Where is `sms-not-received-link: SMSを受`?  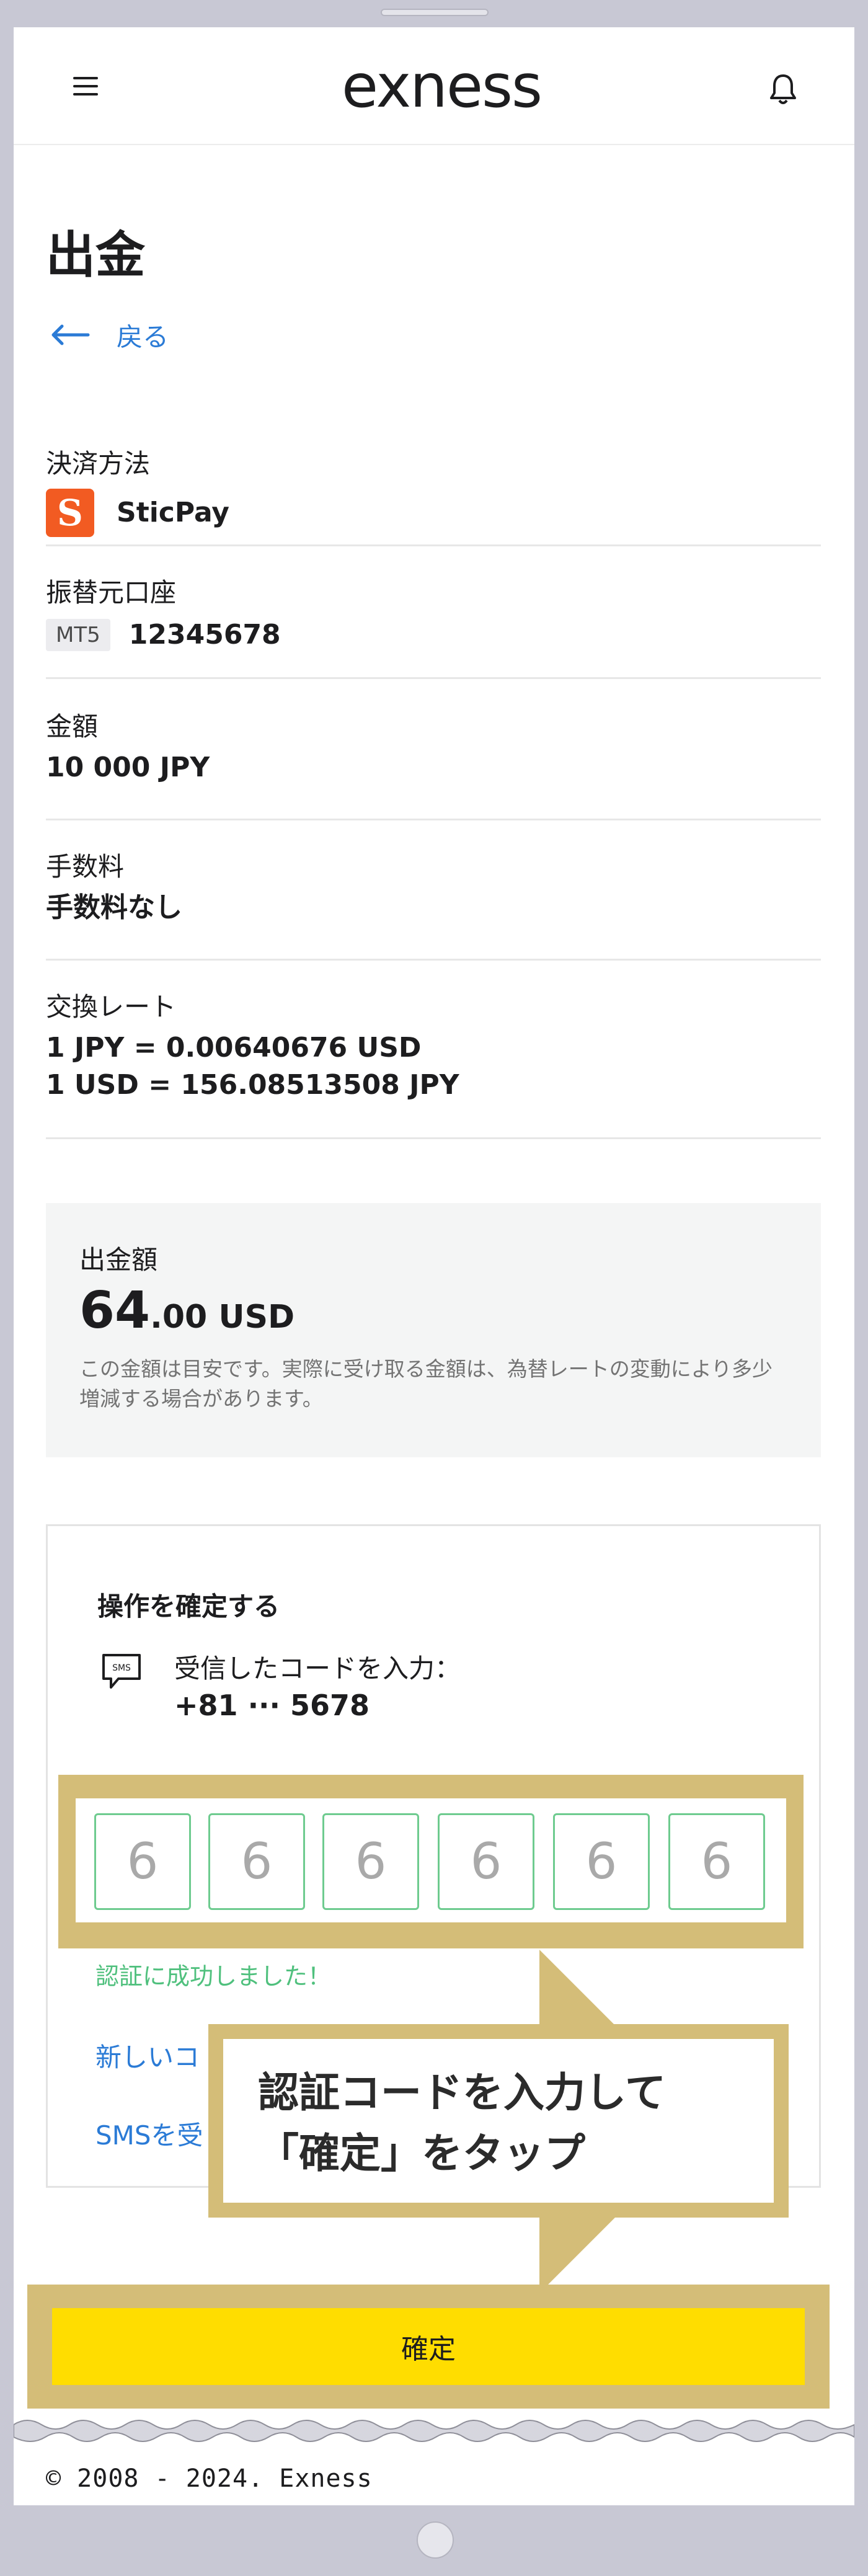 sms-not-received-link: SMSを受 is located at coordinates (149, 2133).